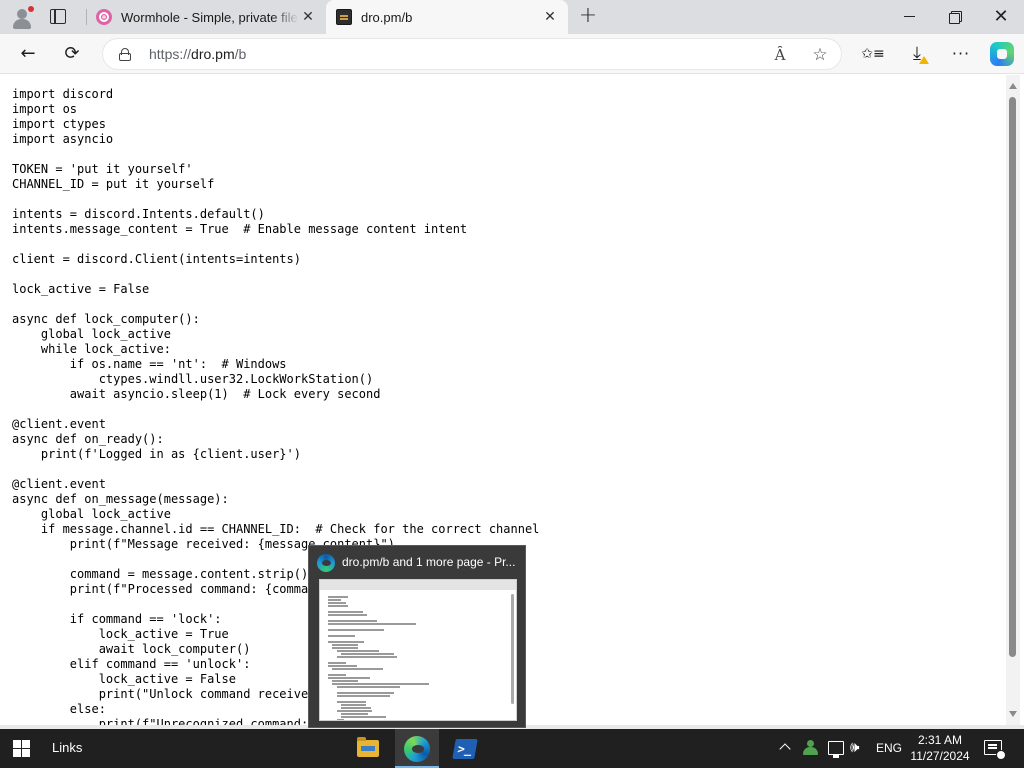  I want to click on code-line: print(f"Processed command: {command}"), so click(207, 589).